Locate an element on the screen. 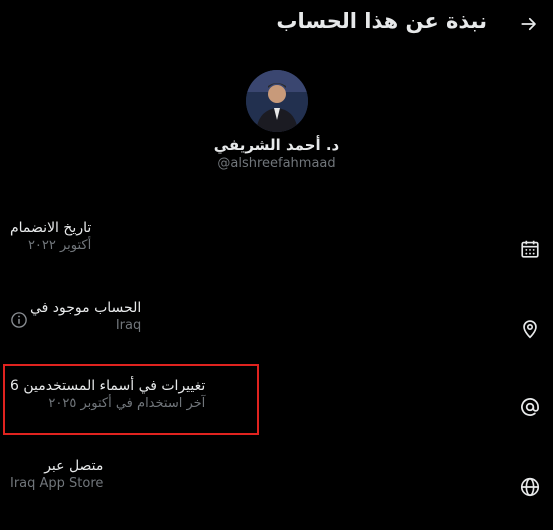  back-button is located at coordinates (529, 24).